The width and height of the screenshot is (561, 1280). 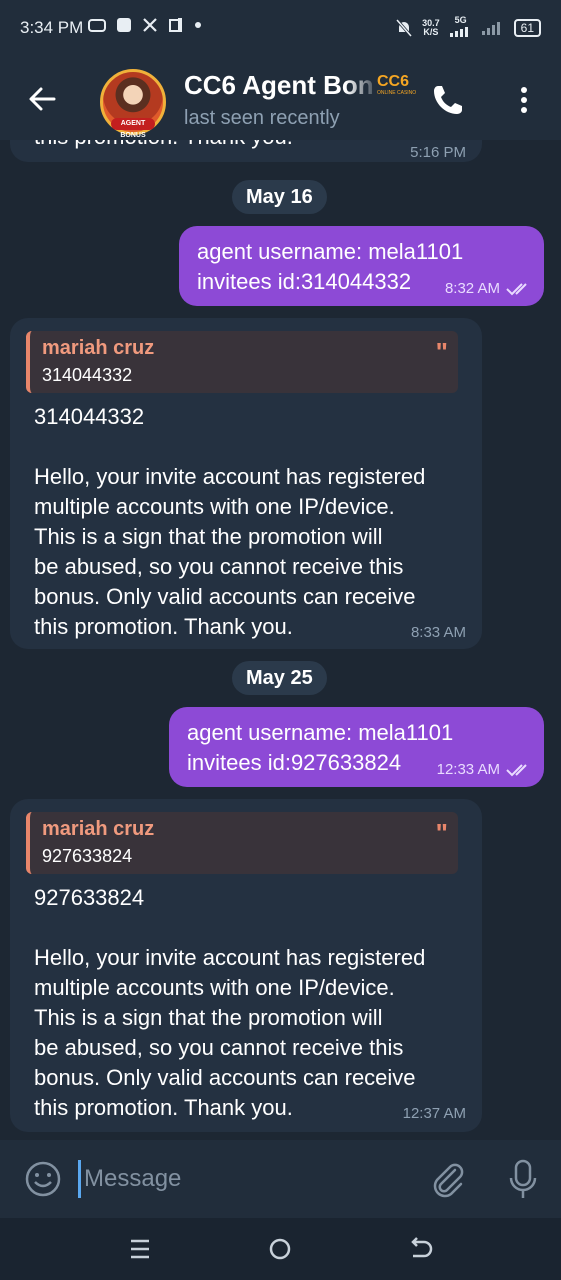 I want to click on message-meta: 12:33 AM, so click(x=484, y=769).